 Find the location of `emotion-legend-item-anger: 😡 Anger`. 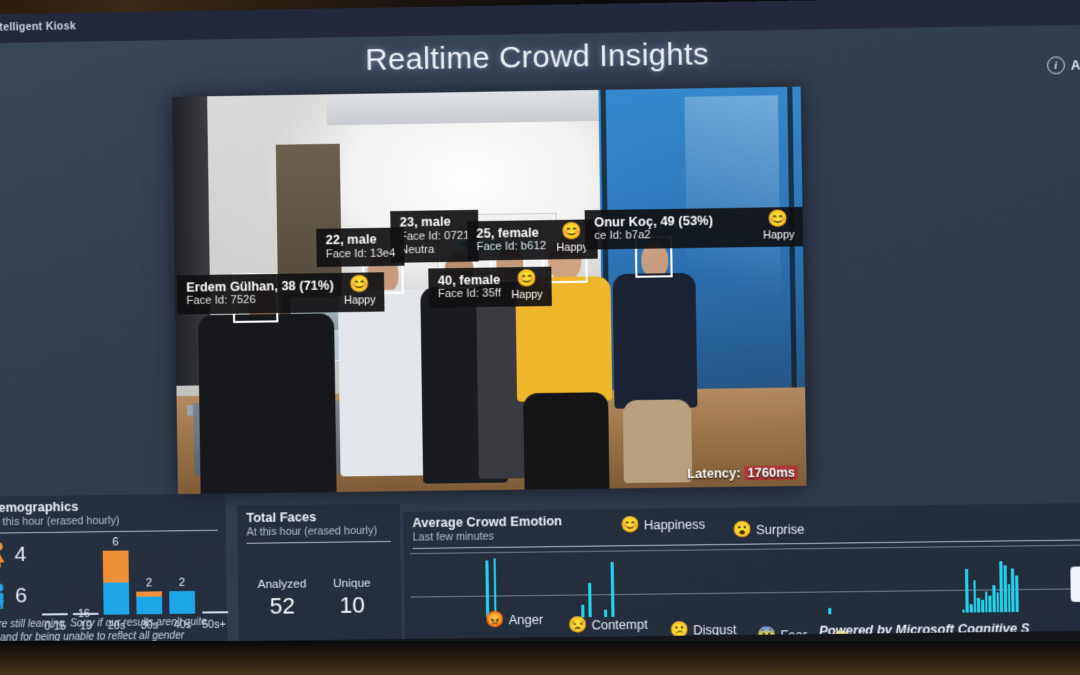

emotion-legend-item-anger: 😡 Anger is located at coordinates (514, 619).